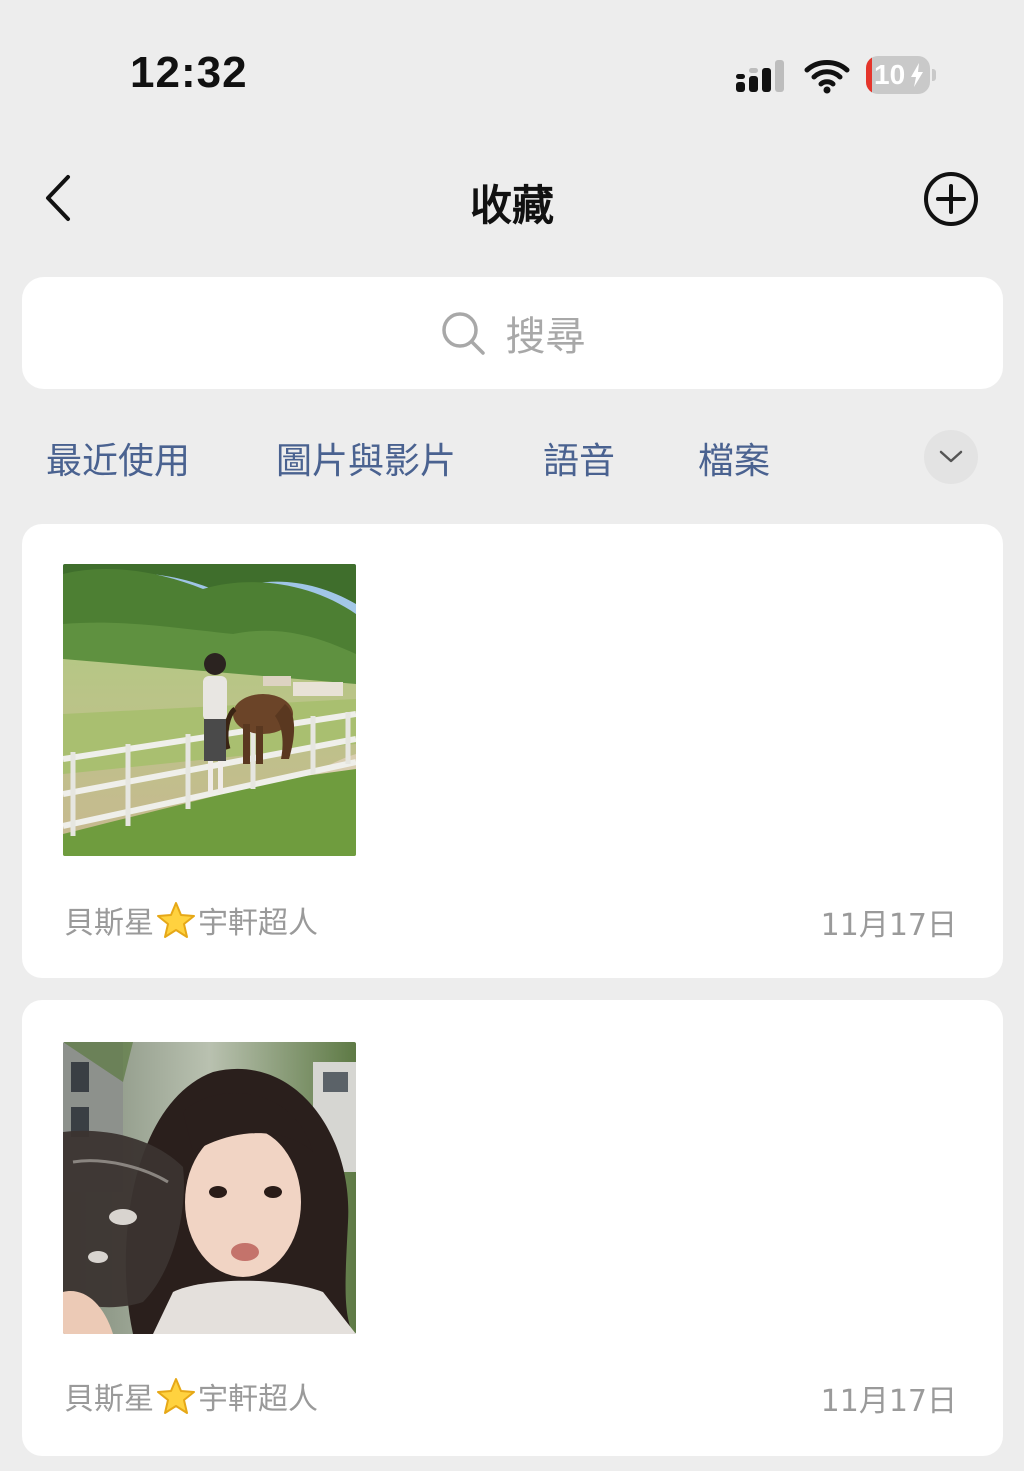  Describe the element at coordinates (760, 76) in the screenshot. I see `signal-icon` at that location.